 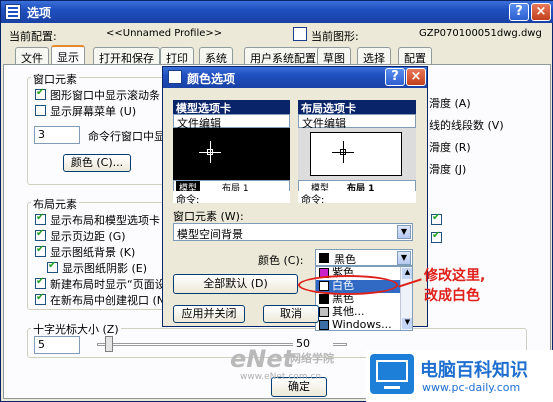 What do you see at coordinates (348, 285) in the screenshot?
I see `annotation-circle` at bounding box center [348, 285].